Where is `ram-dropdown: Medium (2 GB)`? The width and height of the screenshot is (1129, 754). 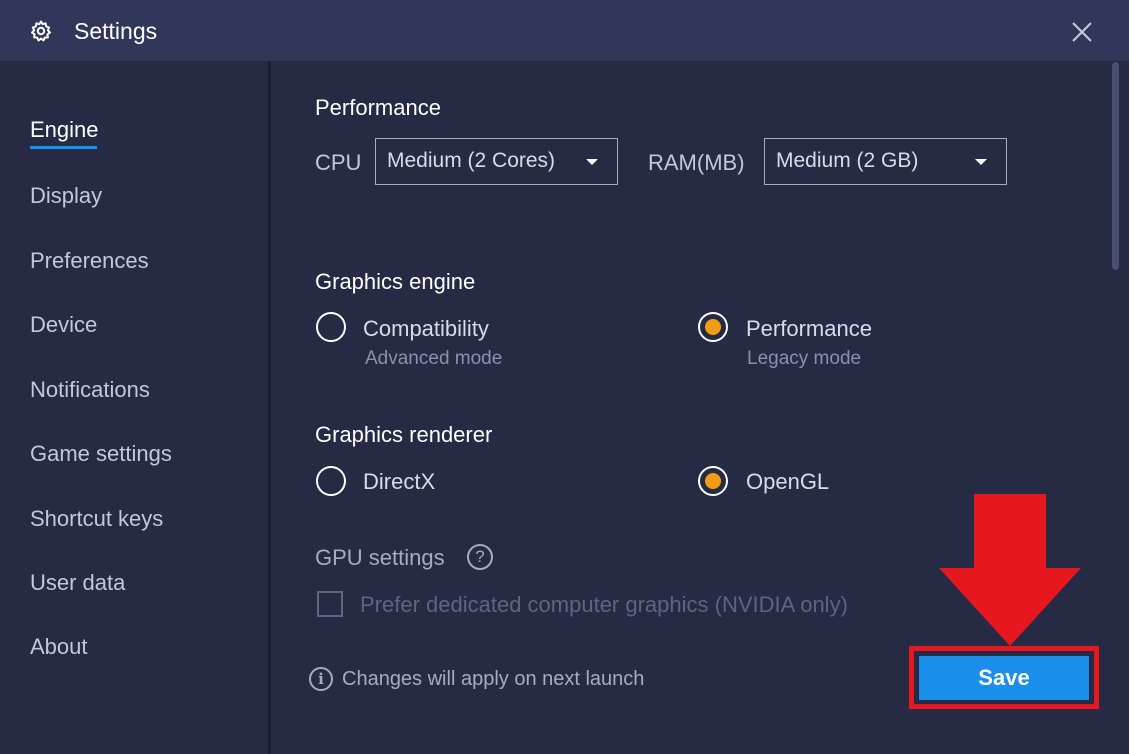
ram-dropdown: Medium (2 GB) is located at coordinates (885, 161).